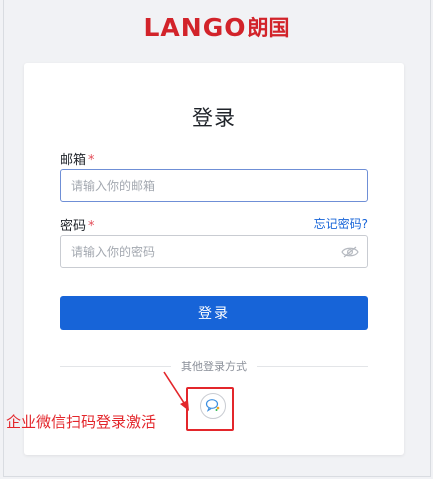  What do you see at coordinates (176, 391) in the screenshot?
I see `annotation-arrow` at bounding box center [176, 391].